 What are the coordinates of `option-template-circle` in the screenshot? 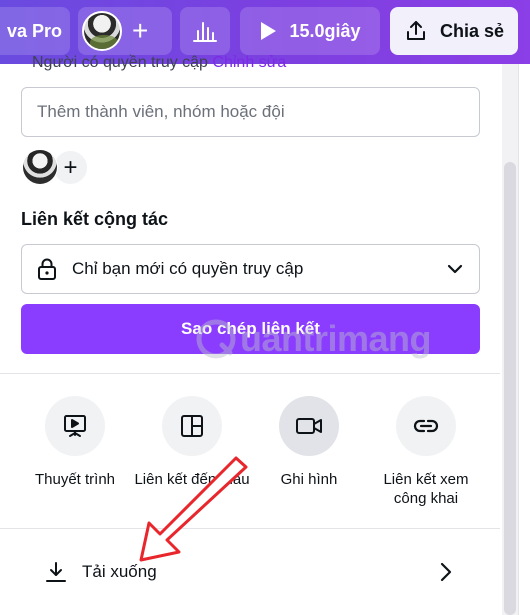 It's located at (192, 426).